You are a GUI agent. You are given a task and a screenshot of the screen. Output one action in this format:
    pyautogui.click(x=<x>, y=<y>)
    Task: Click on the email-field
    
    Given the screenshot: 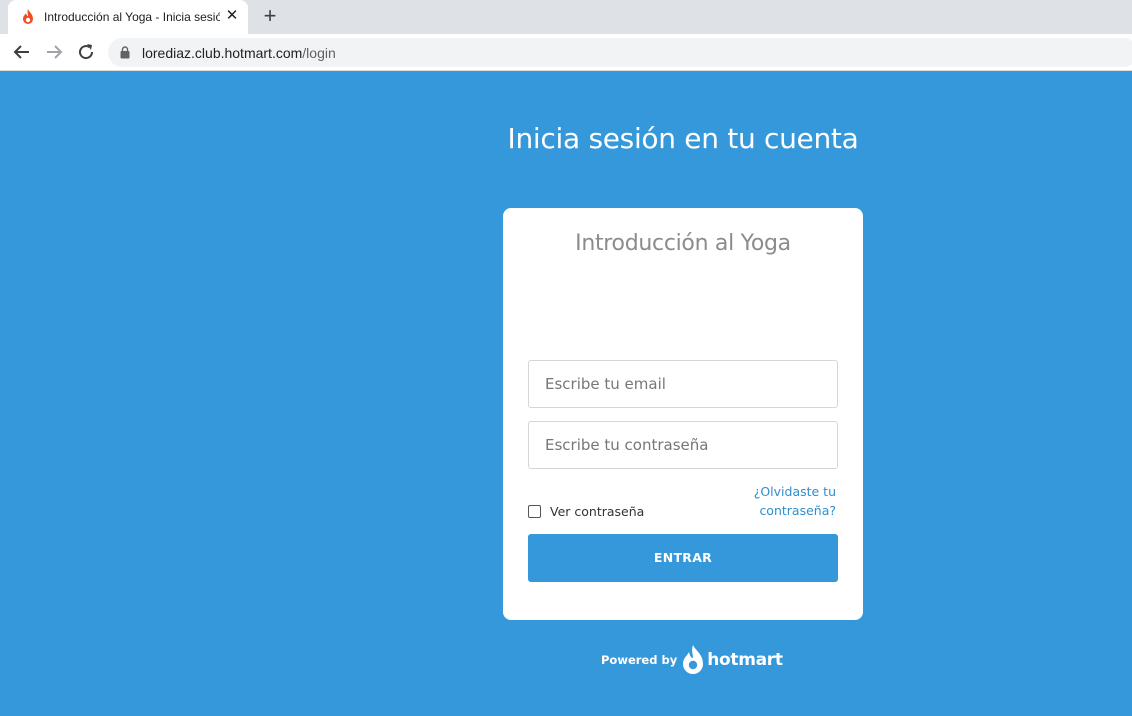 What is the action you would take?
    pyautogui.click(x=683, y=384)
    